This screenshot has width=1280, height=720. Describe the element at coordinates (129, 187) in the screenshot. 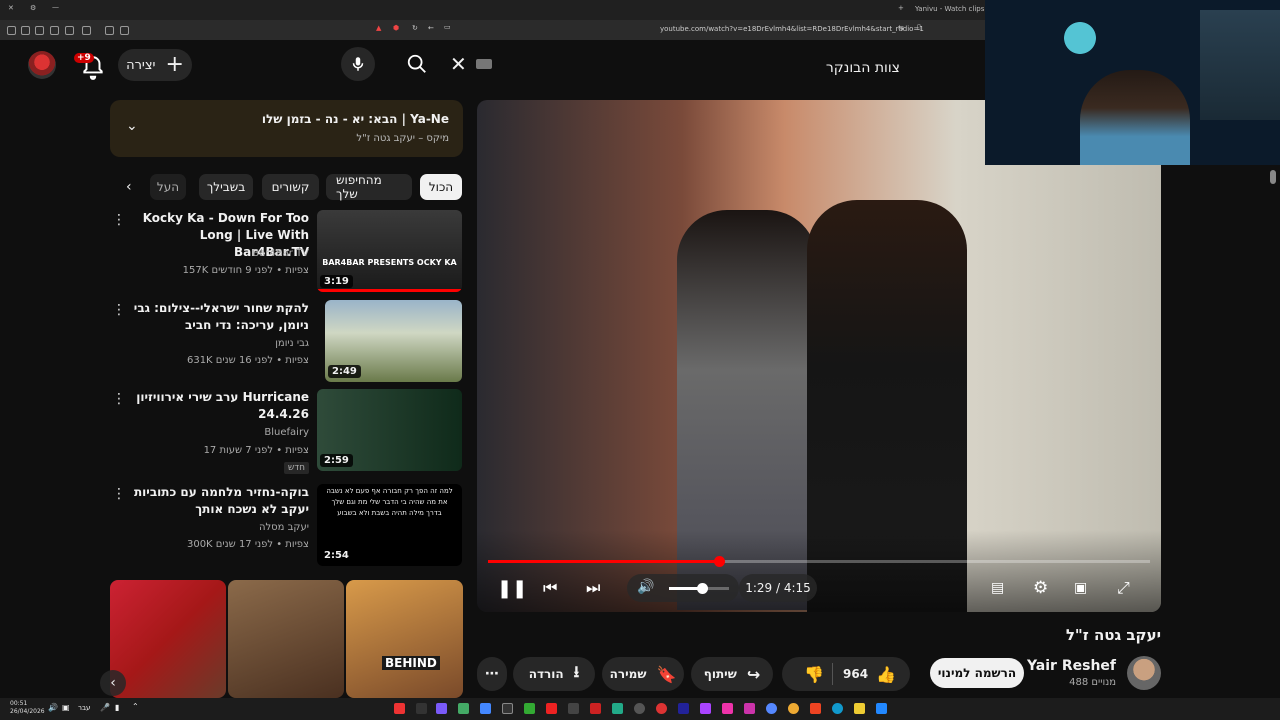

I see `chevron-left-icon: ‹` at that location.